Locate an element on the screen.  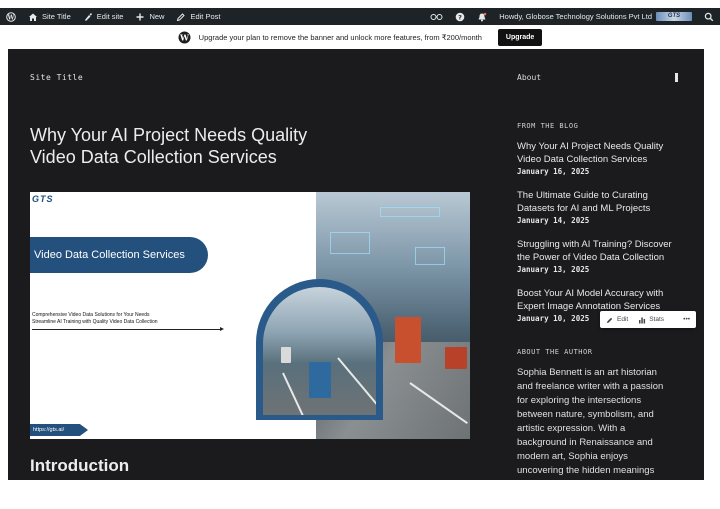
reader-glasses-icon is located at coordinates (436, 16).